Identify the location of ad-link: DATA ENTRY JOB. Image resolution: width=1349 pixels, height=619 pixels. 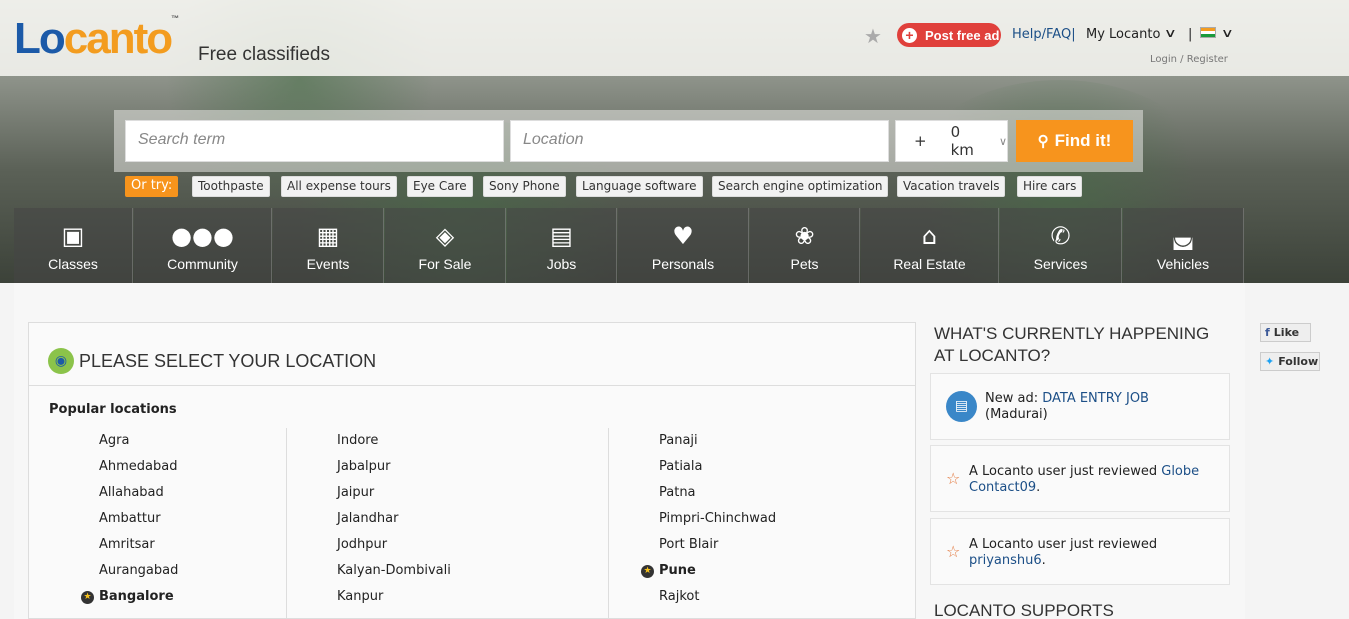
(1095, 398).